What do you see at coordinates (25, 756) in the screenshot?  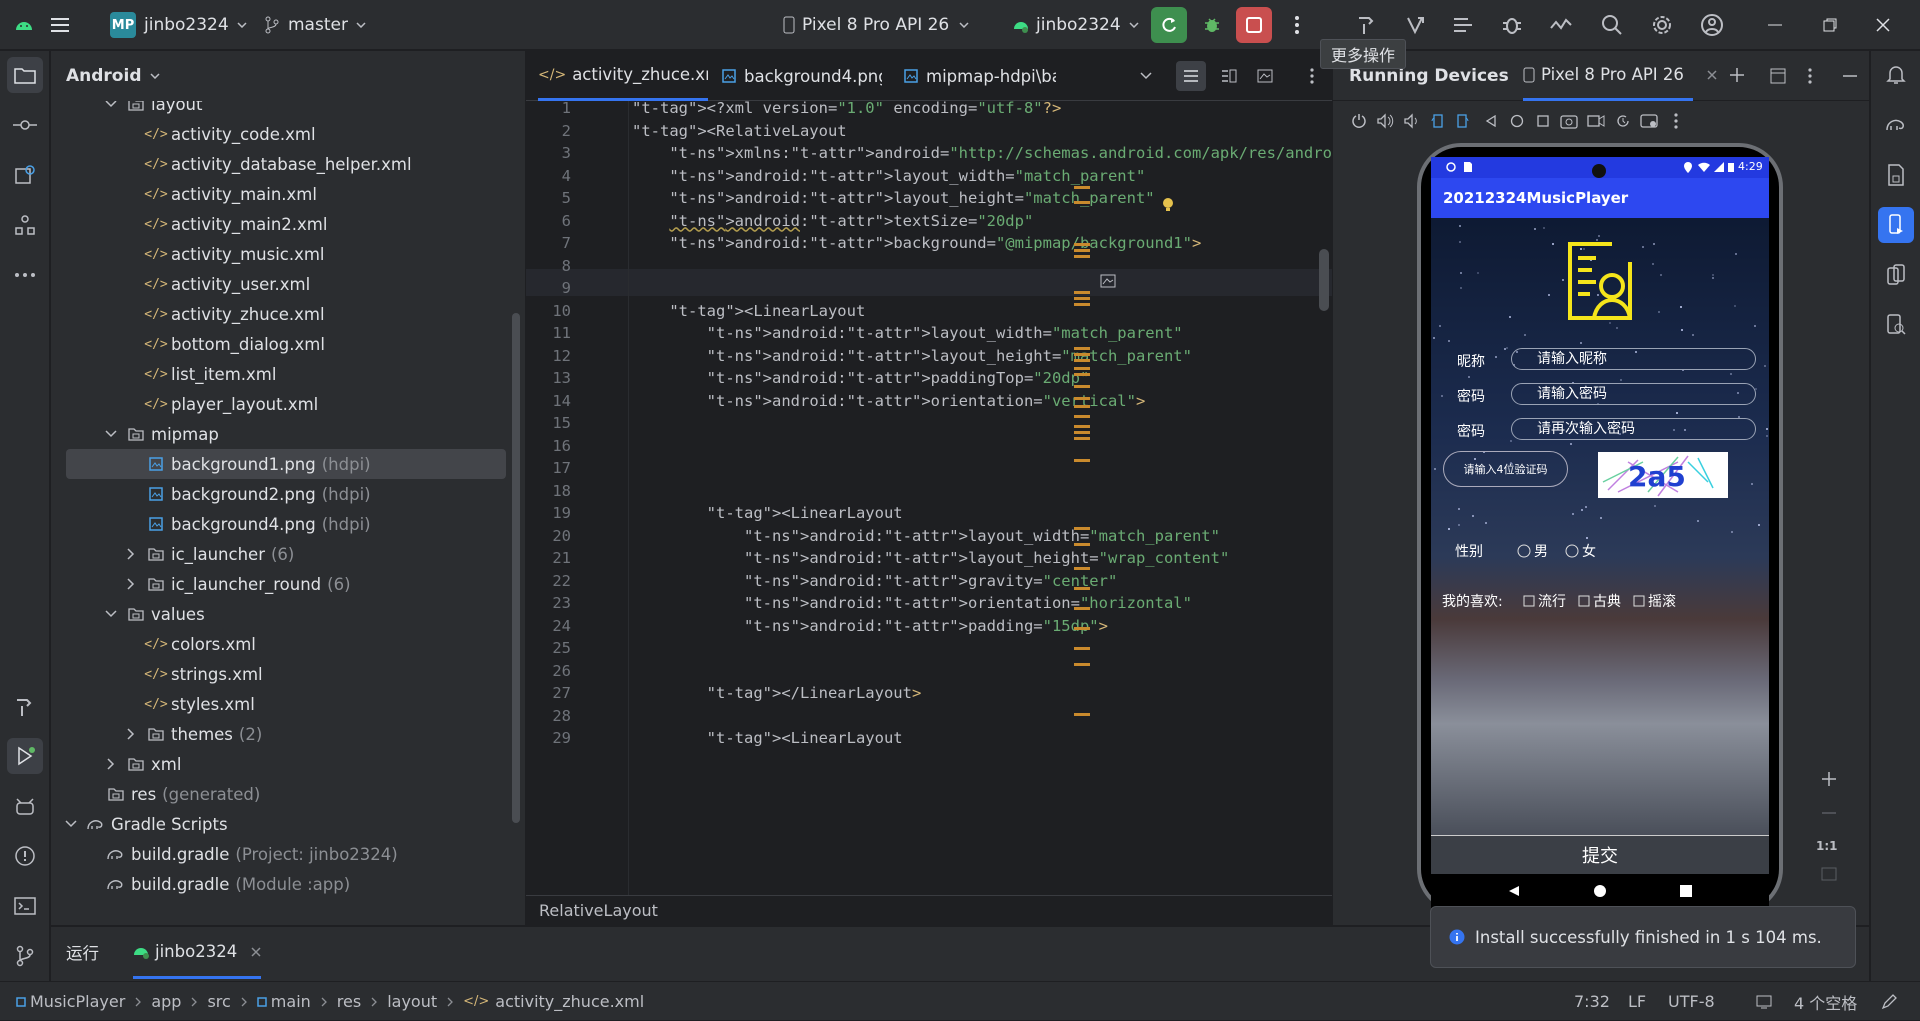 I see `run-tool-icon` at bounding box center [25, 756].